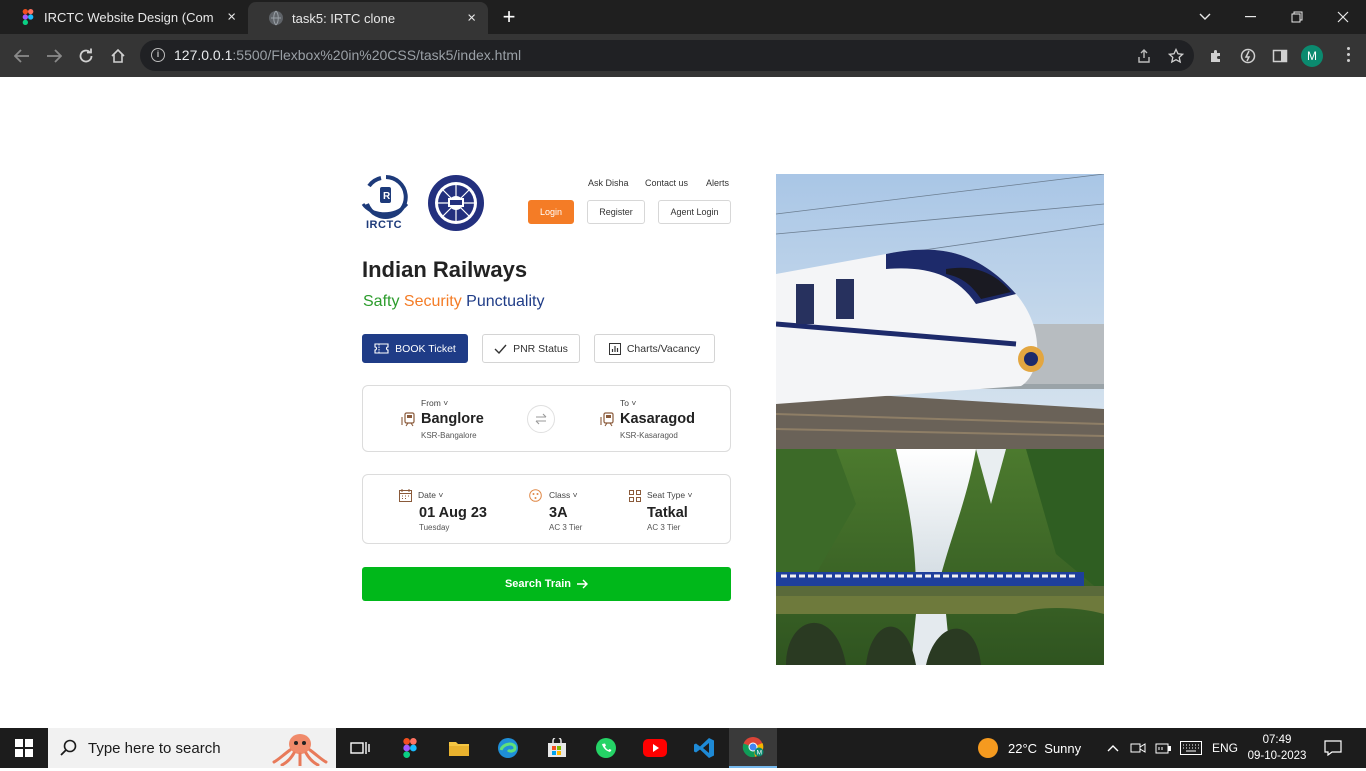 This screenshot has width=1366, height=771. Describe the element at coordinates (663, 348) in the screenshot. I see `charts-vacancy-label: Charts/Vacancy` at that location.